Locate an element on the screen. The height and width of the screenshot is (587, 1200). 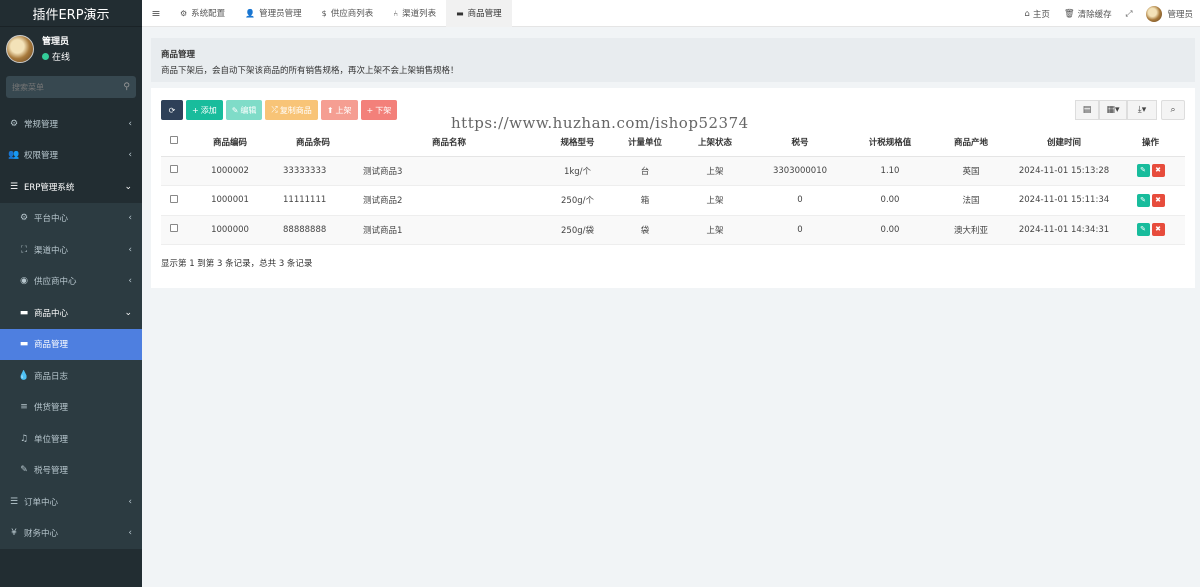
sidebar-item-auth: 👥 权限管理 ‹ is located at coordinates (71, 156).